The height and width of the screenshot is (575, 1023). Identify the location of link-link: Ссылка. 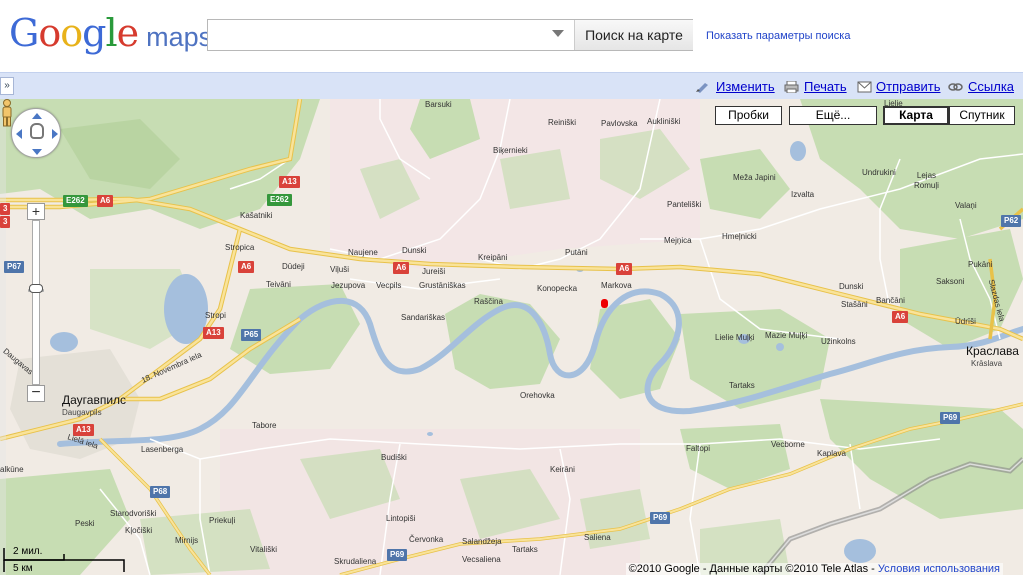
(991, 86).